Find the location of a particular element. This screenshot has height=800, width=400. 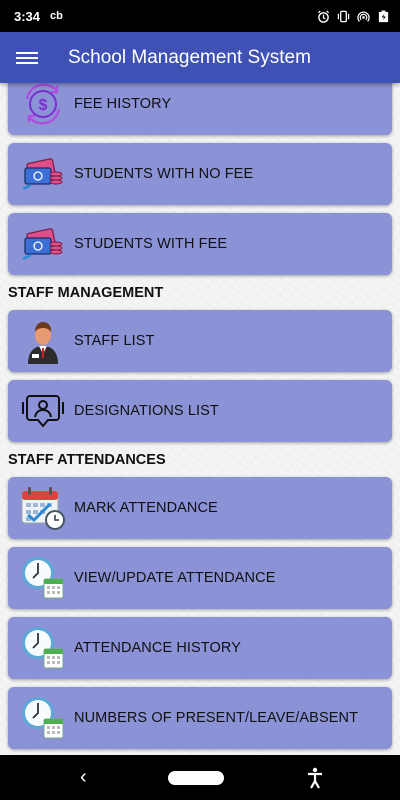

calendar-clock-icon is located at coordinates (43, 508).